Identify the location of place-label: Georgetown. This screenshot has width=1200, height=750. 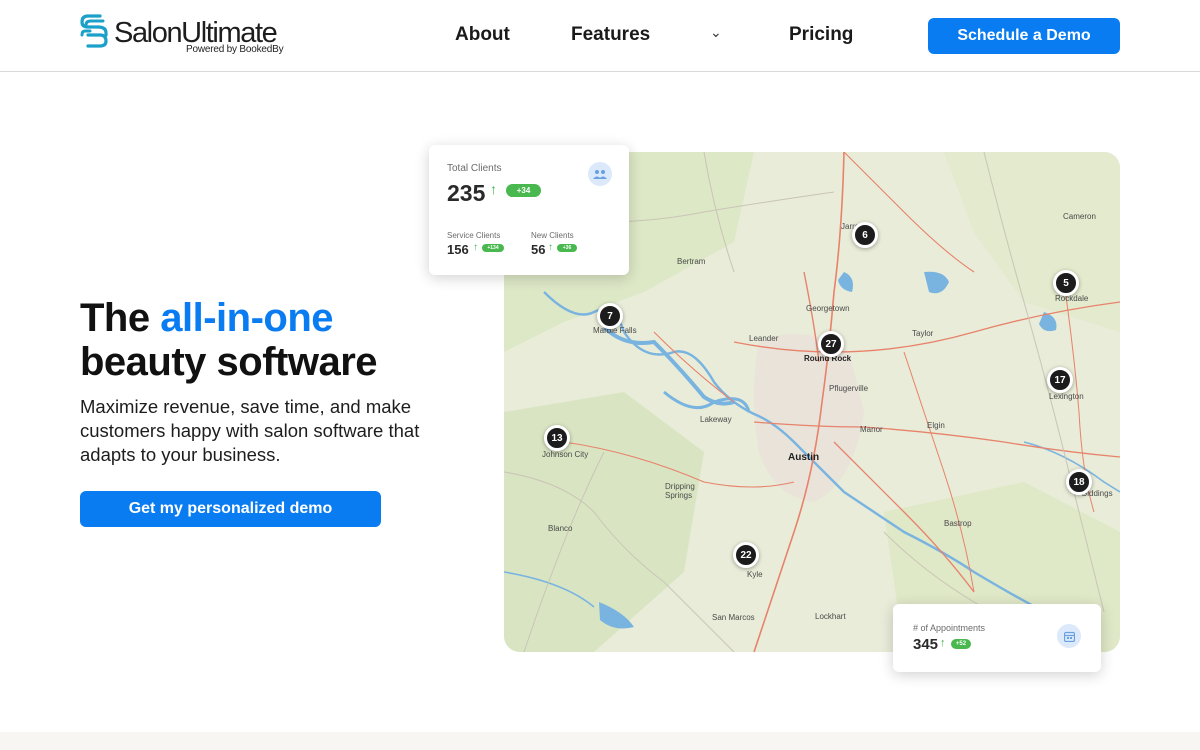
(828, 308).